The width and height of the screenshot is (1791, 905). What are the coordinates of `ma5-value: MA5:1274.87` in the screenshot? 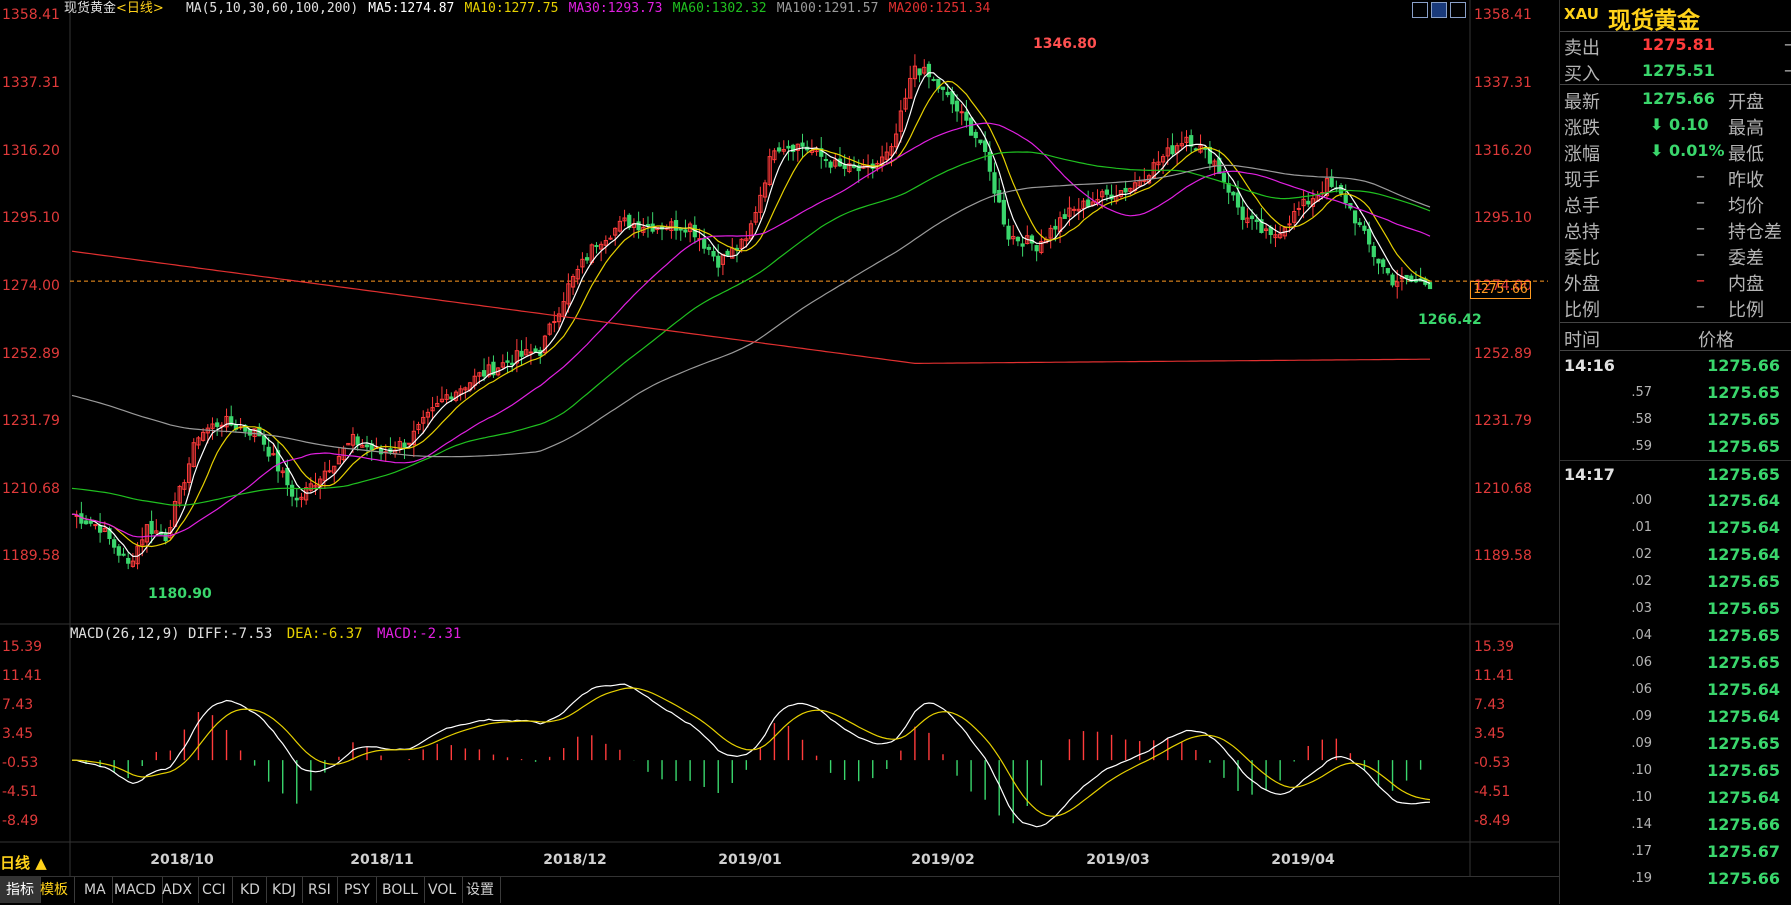 It's located at (411, 8).